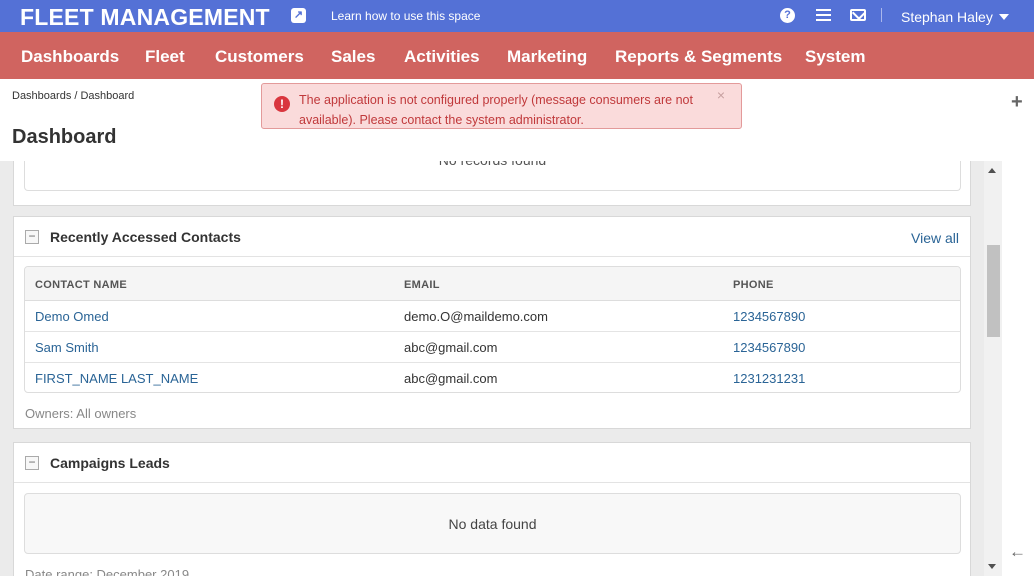  What do you see at coordinates (753, 285) in the screenshot?
I see `column-header-phone: PHONE` at bounding box center [753, 285].